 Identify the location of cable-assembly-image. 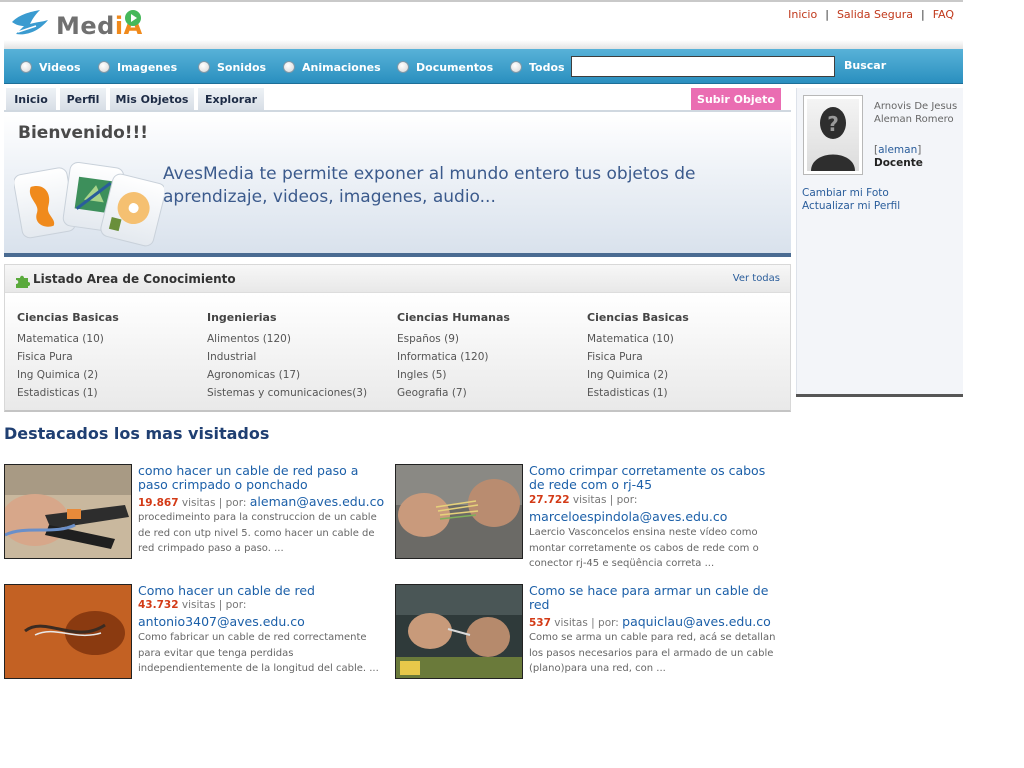
(459, 631).